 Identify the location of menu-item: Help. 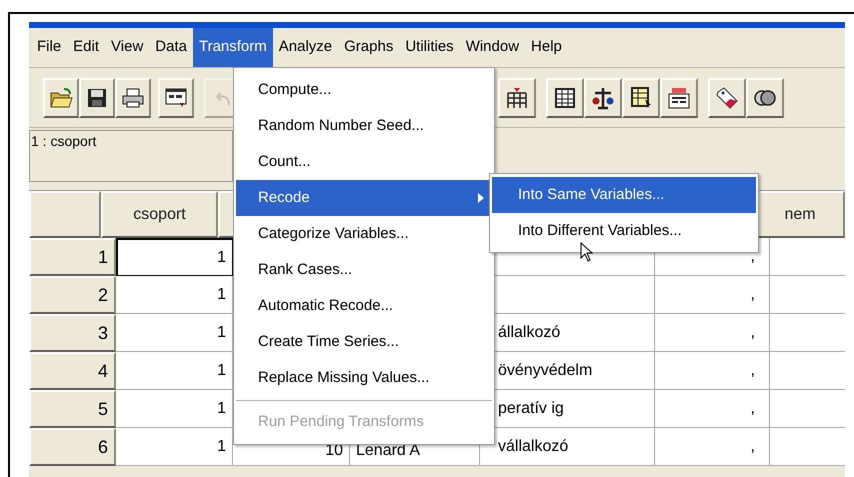
(546, 47).